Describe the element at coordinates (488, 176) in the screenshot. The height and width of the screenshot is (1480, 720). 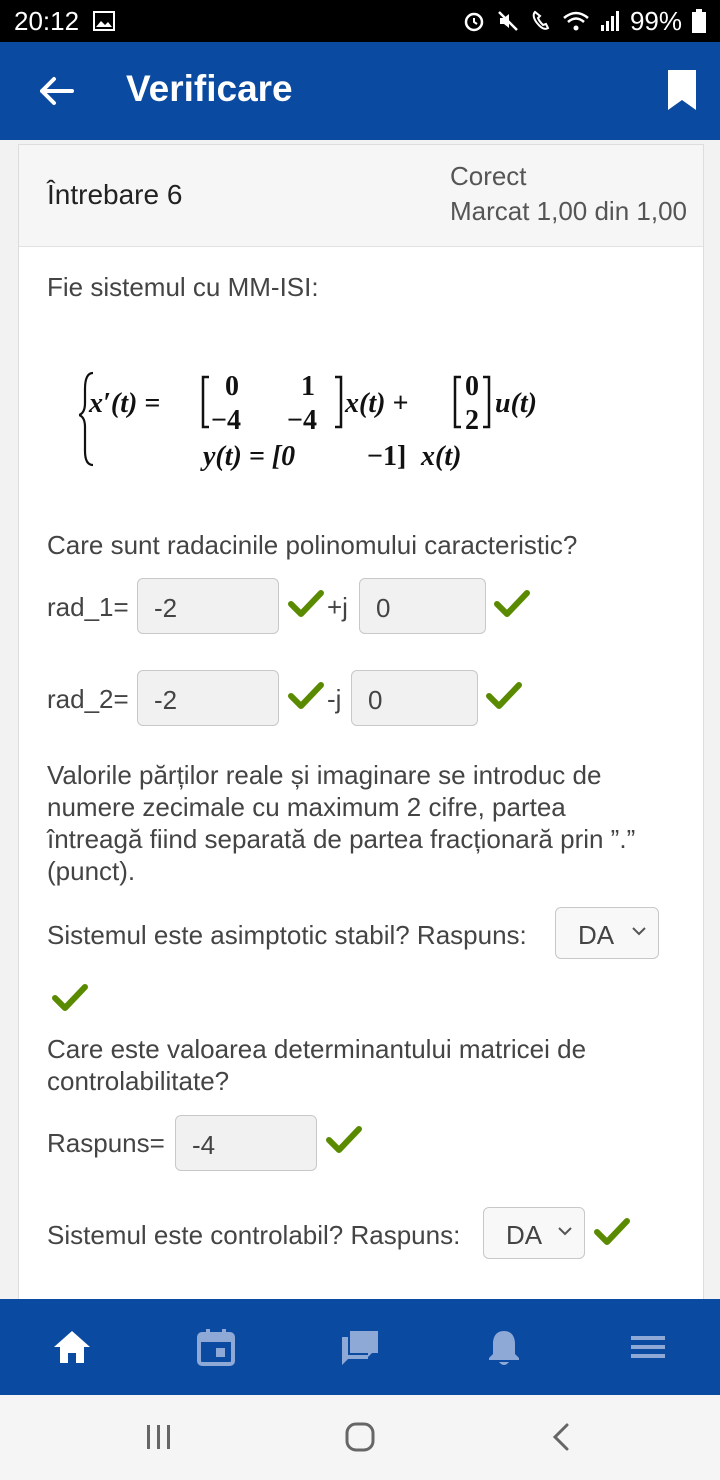
I see `question-status: Corect` at that location.